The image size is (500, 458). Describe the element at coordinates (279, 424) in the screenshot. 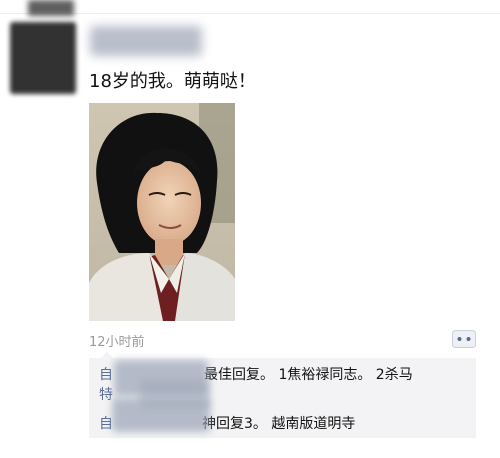

I see `comment-text: 神回复3。 越南版道明寺` at that location.